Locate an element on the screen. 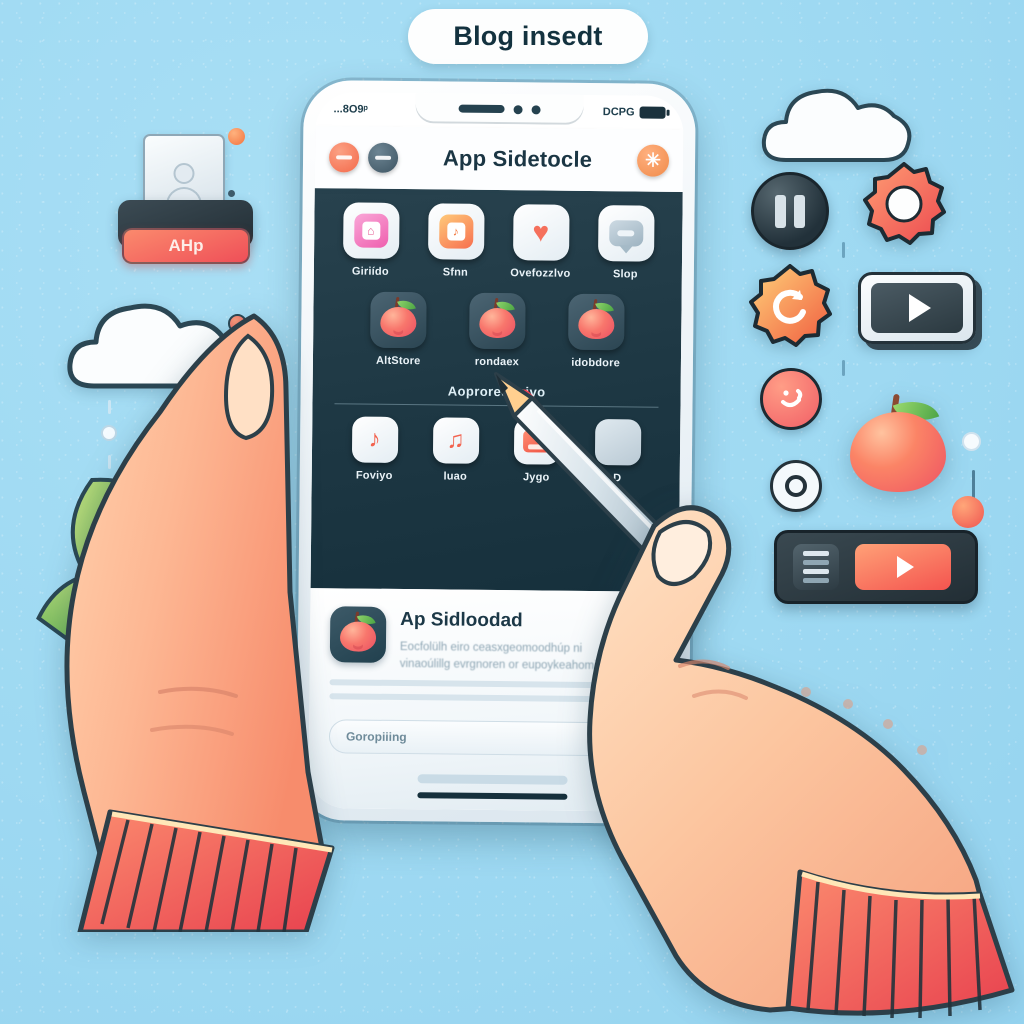 Image resolution: width=1024 pixels, height=1024 pixels. pink-square-app-icon: ⌂ is located at coordinates (371, 230).